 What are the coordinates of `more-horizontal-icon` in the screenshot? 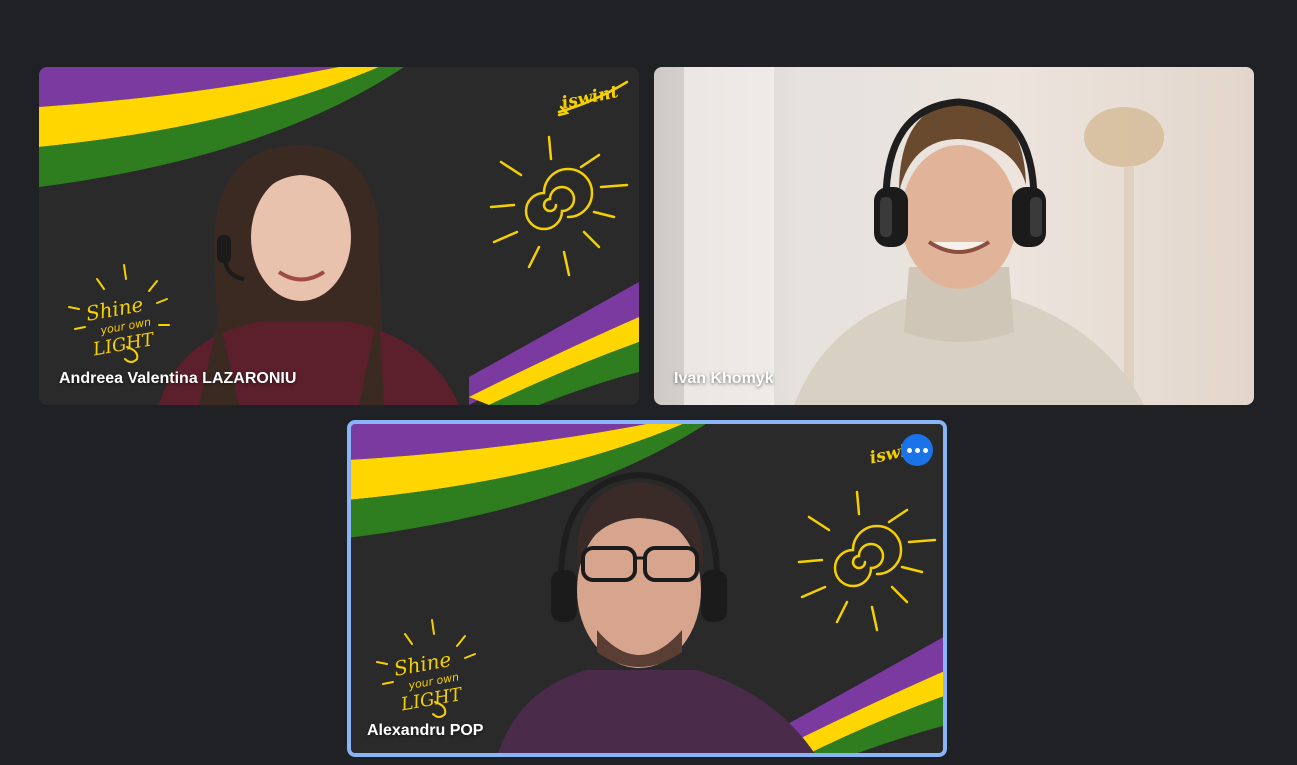 It's located at (909, 450).